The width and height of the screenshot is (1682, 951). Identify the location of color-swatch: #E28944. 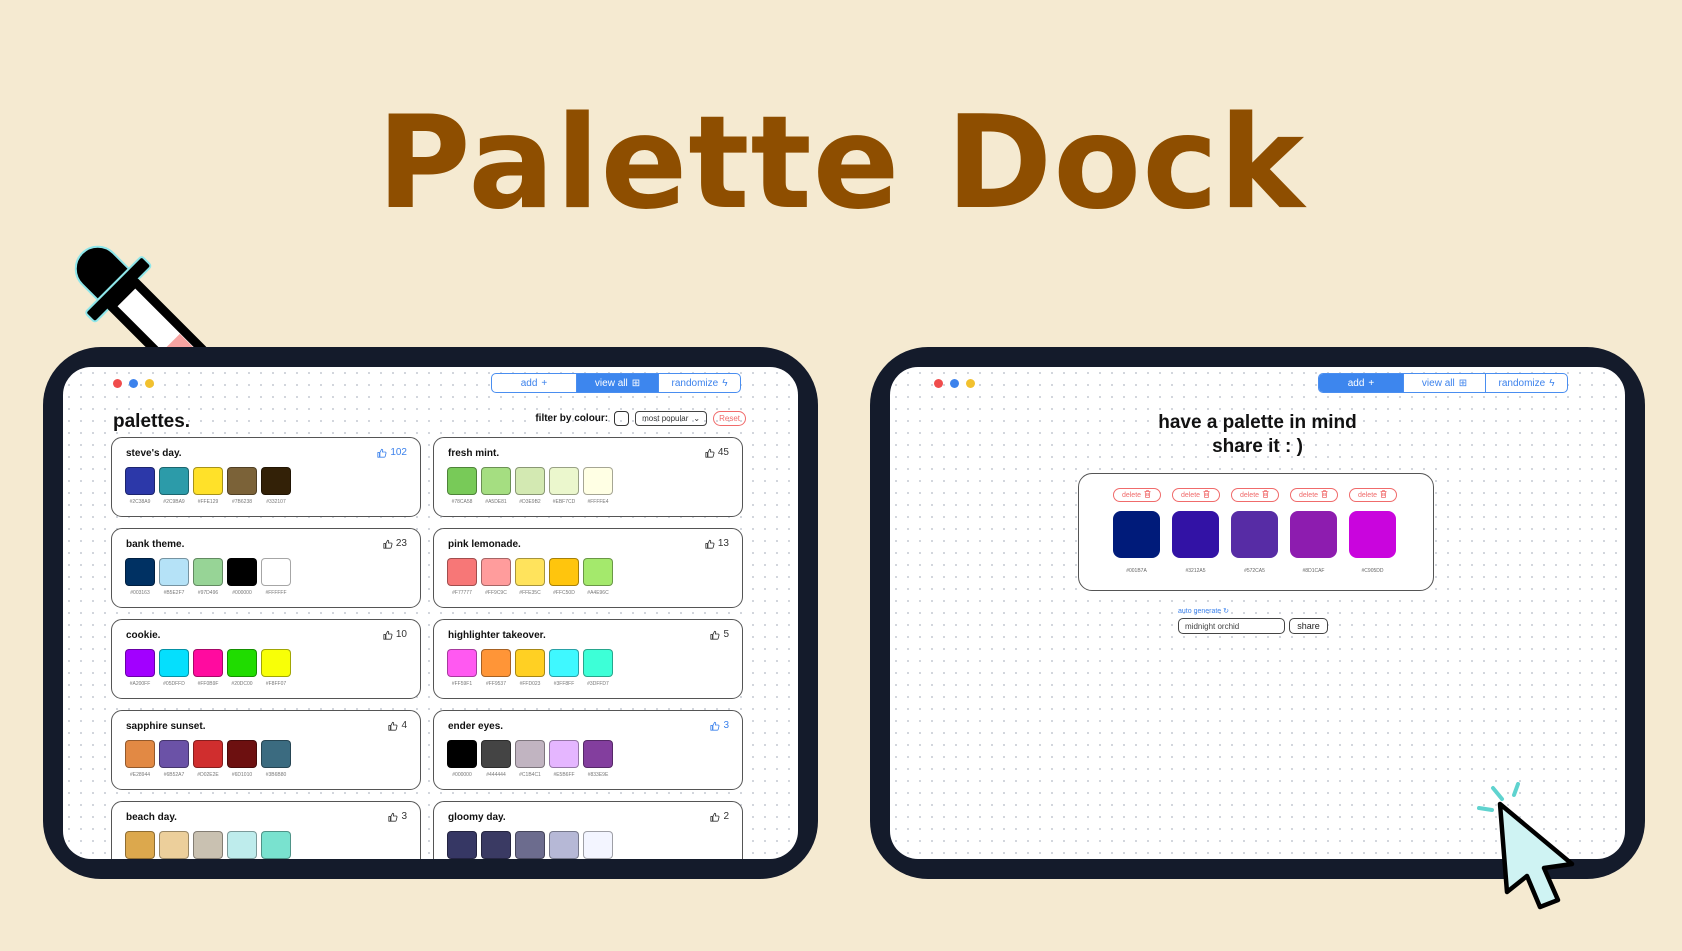
(140, 759).